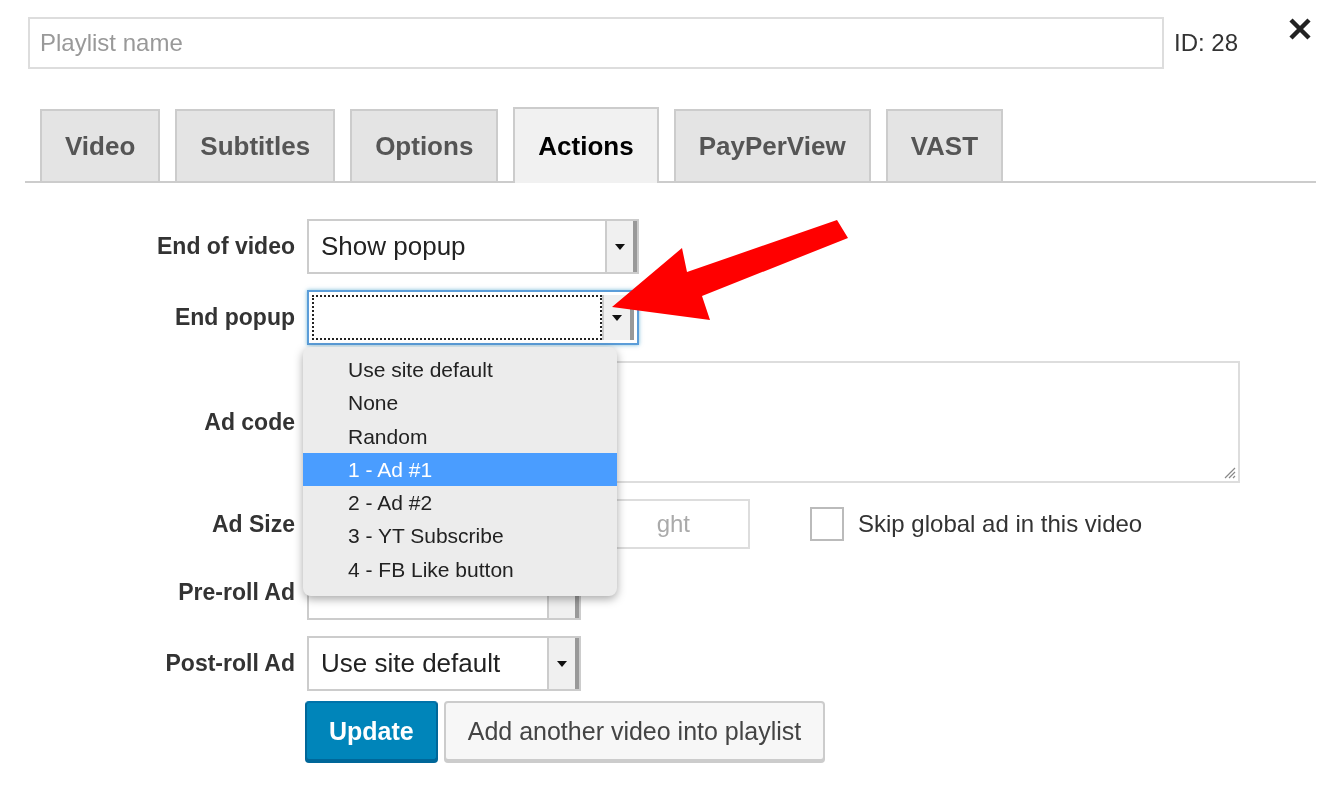 Image resolution: width=1332 pixels, height=789 pixels. I want to click on tab: VAST, so click(944, 145).